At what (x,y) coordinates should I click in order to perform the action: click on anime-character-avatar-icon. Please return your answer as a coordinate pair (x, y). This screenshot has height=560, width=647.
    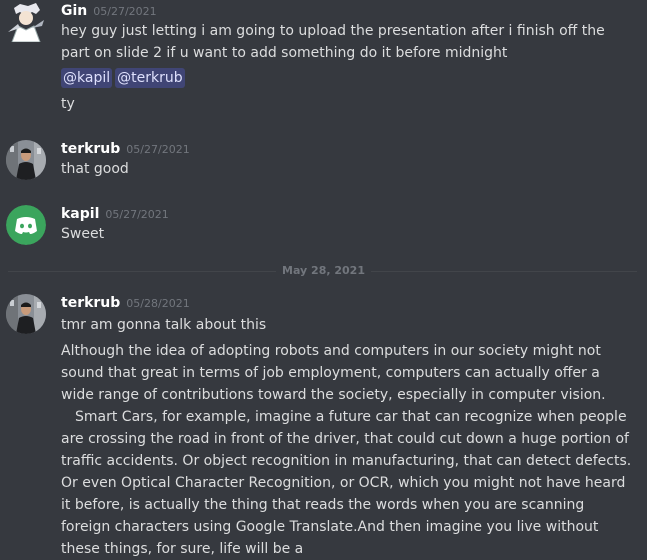
    Looking at the image, I should click on (26, 22).